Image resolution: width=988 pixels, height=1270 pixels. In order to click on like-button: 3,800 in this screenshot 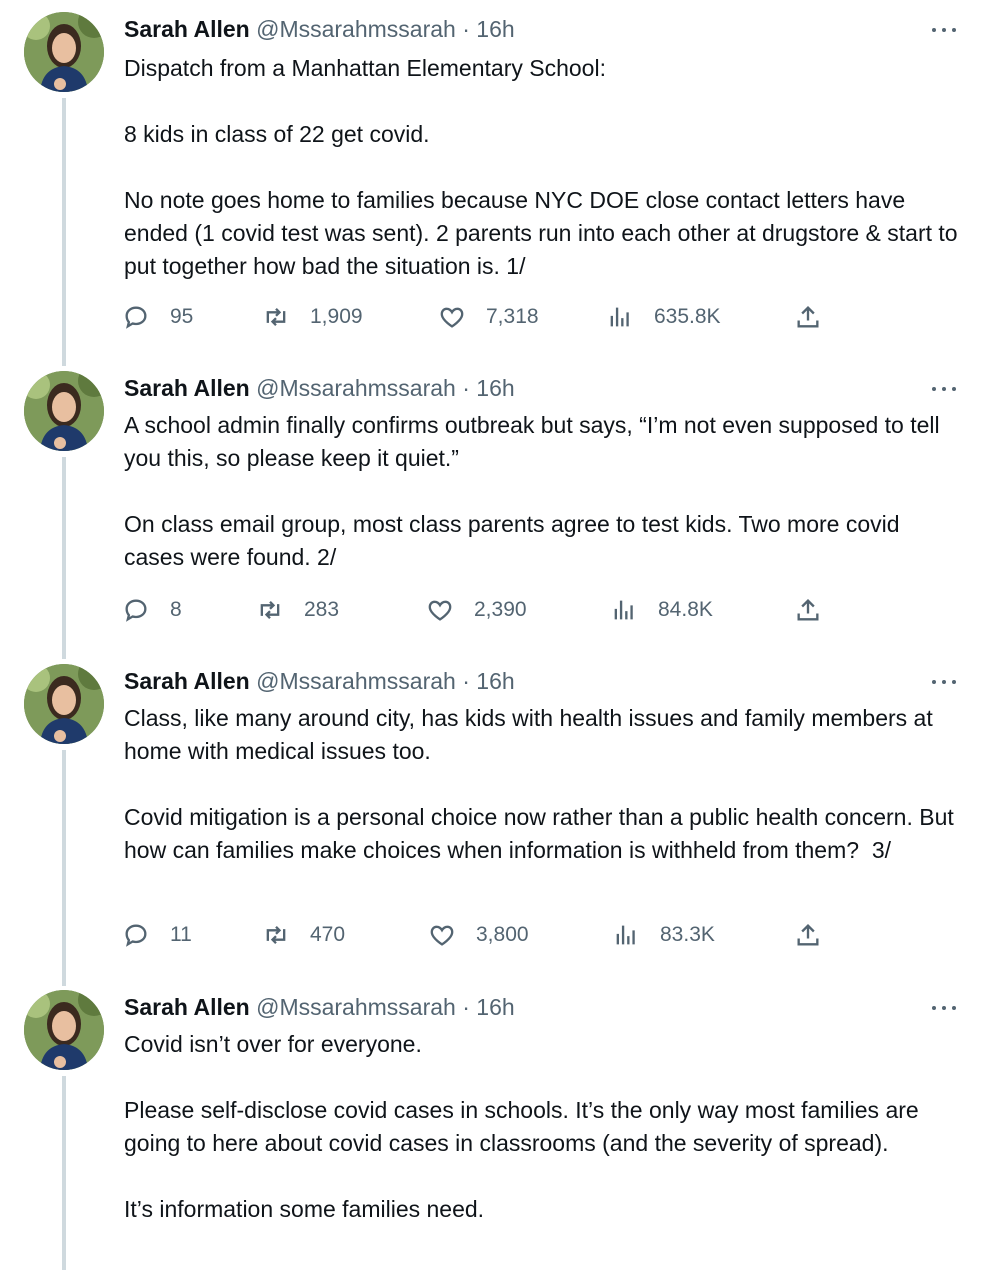, I will do `click(478, 935)`.